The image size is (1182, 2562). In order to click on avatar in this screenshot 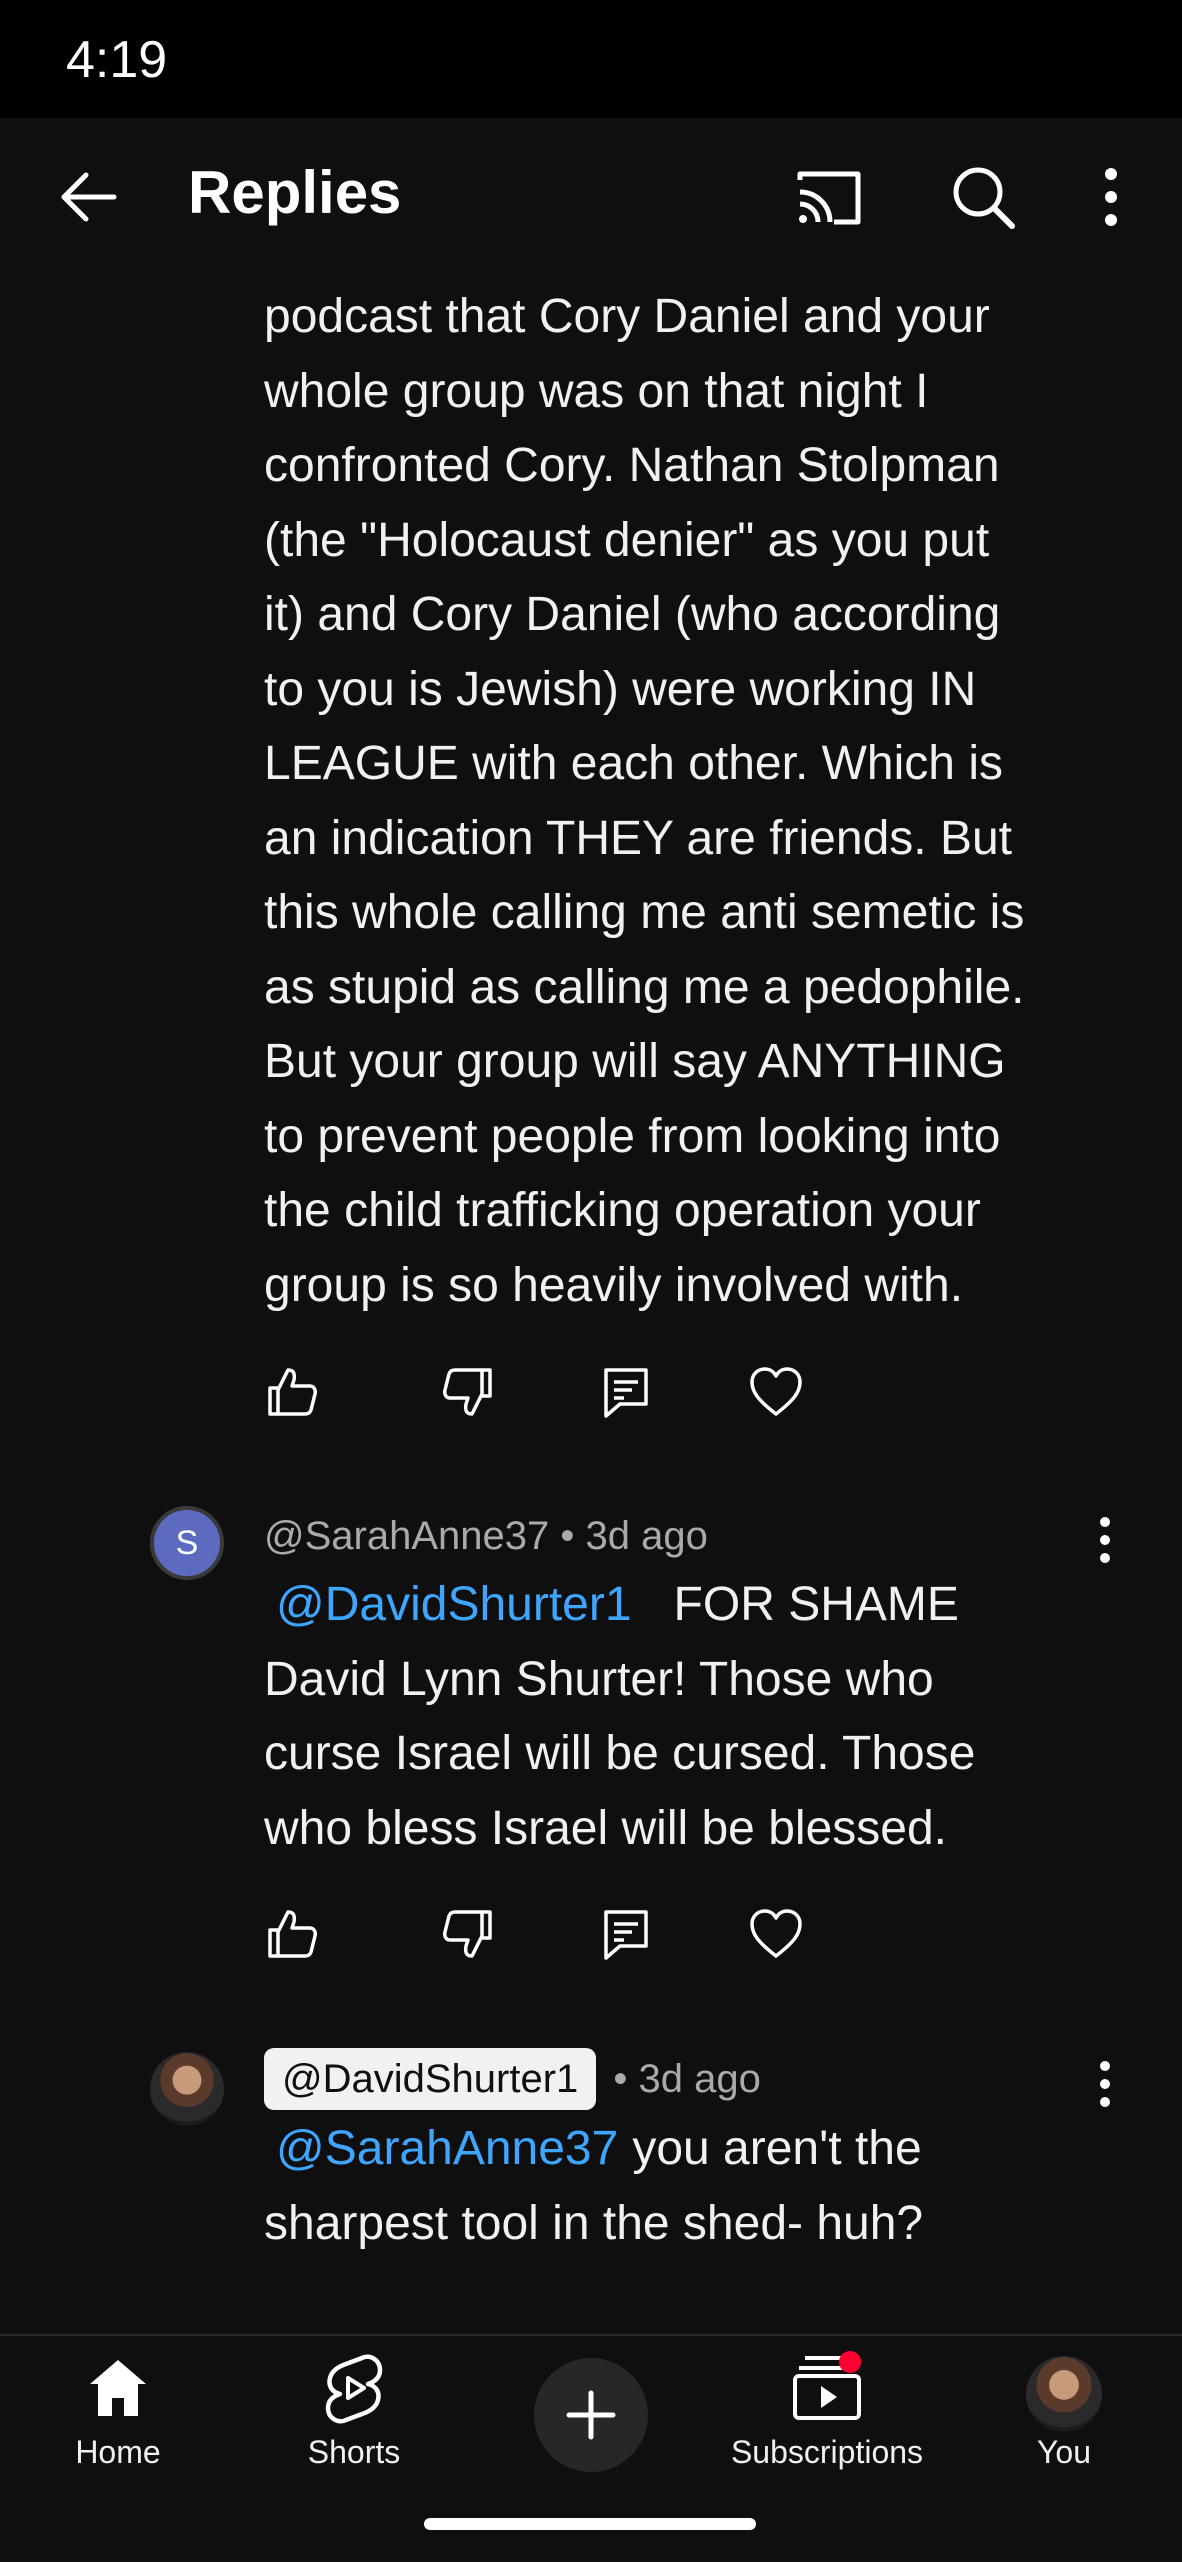, I will do `click(187, 2089)`.